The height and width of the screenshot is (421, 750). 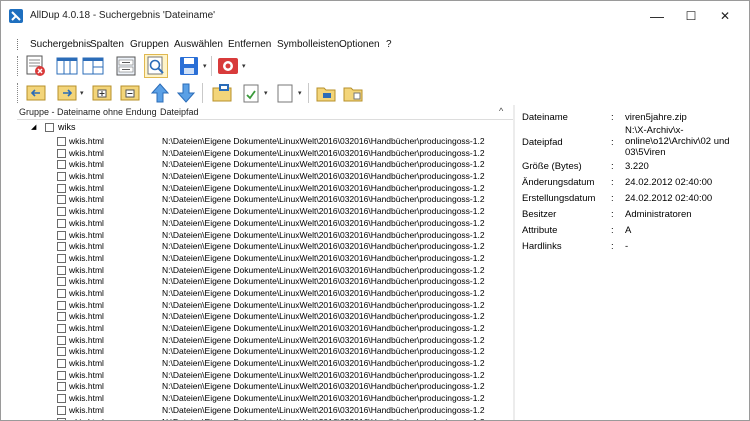 I want to click on select-dropdown-icon: ▾, so click(x=266, y=93).